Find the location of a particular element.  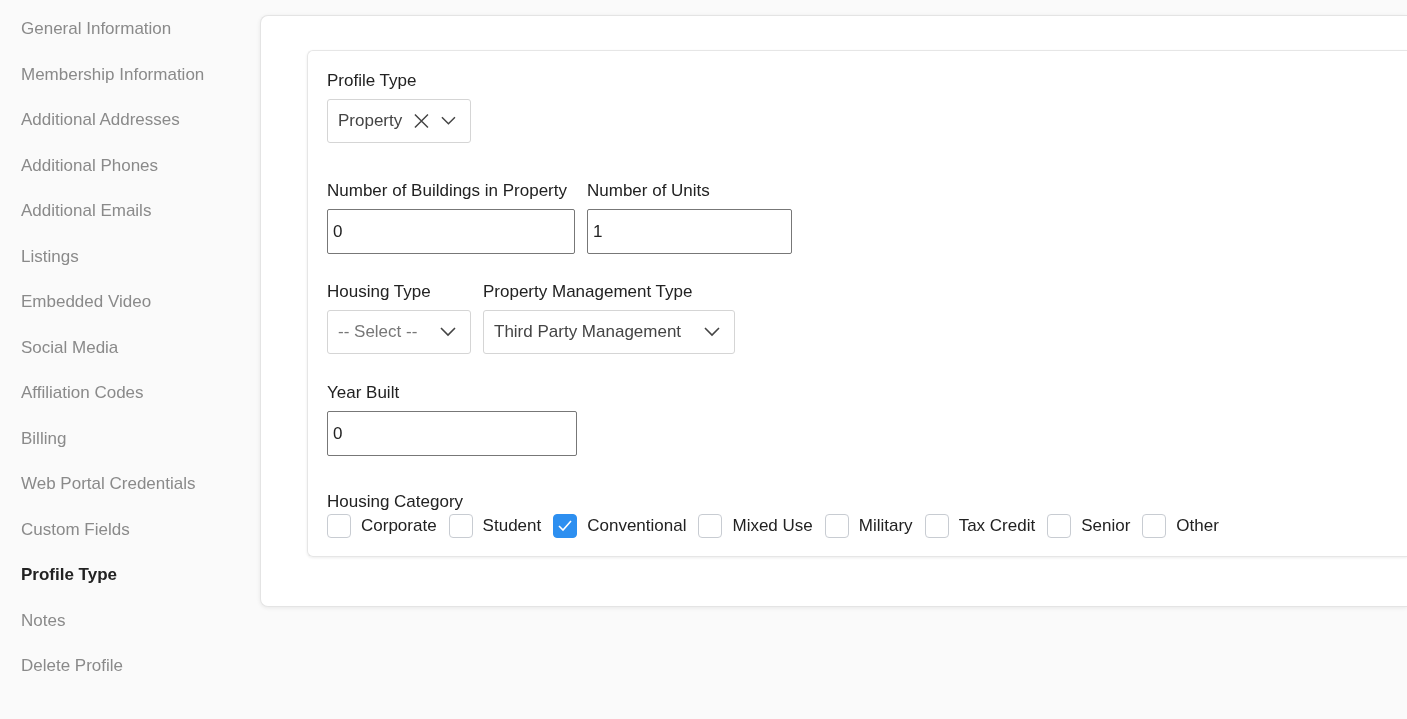

field-label: Year Built is located at coordinates (364, 393).